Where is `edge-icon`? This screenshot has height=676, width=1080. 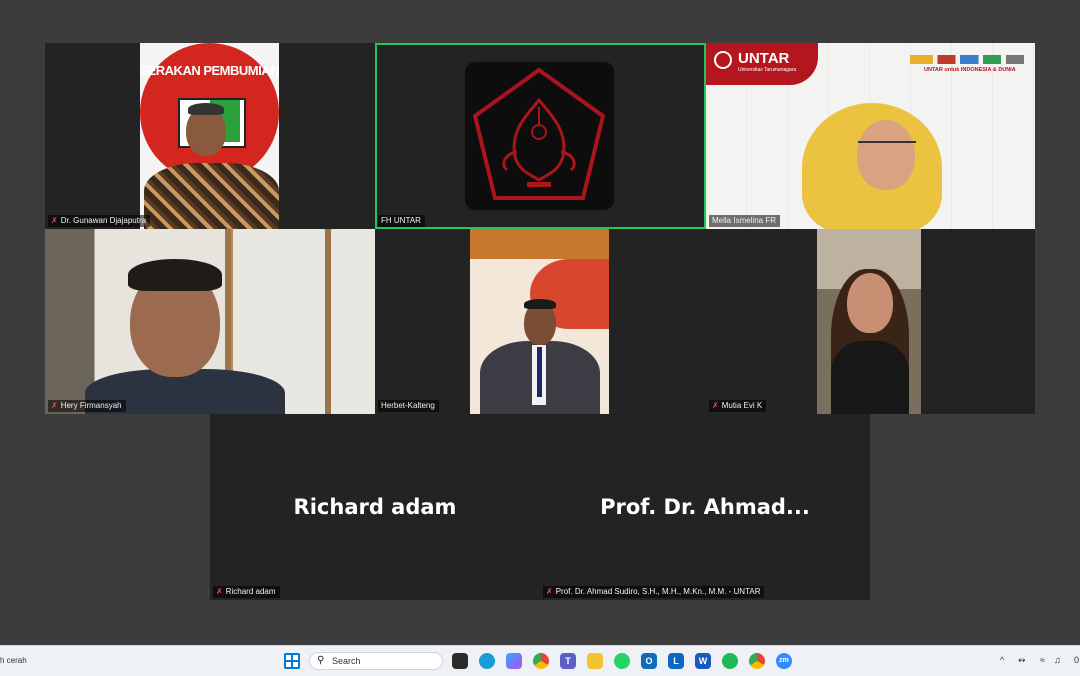 edge-icon is located at coordinates (487, 661).